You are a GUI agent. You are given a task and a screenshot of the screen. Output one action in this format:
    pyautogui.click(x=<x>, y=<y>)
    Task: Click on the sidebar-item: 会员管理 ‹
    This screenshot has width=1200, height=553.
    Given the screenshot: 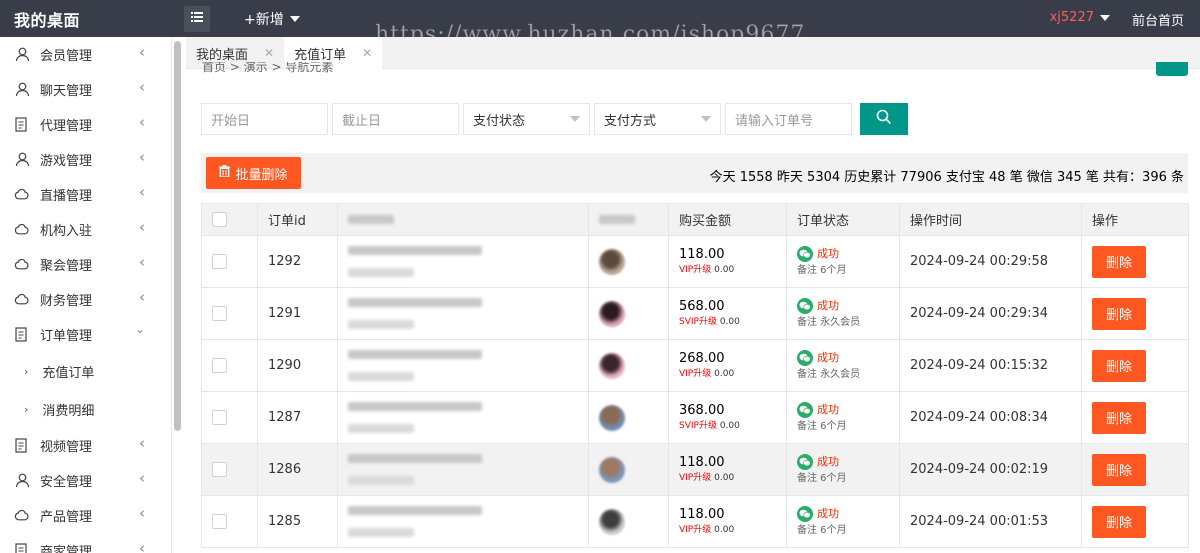 What is the action you would take?
    pyautogui.click(x=85, y=54)
    